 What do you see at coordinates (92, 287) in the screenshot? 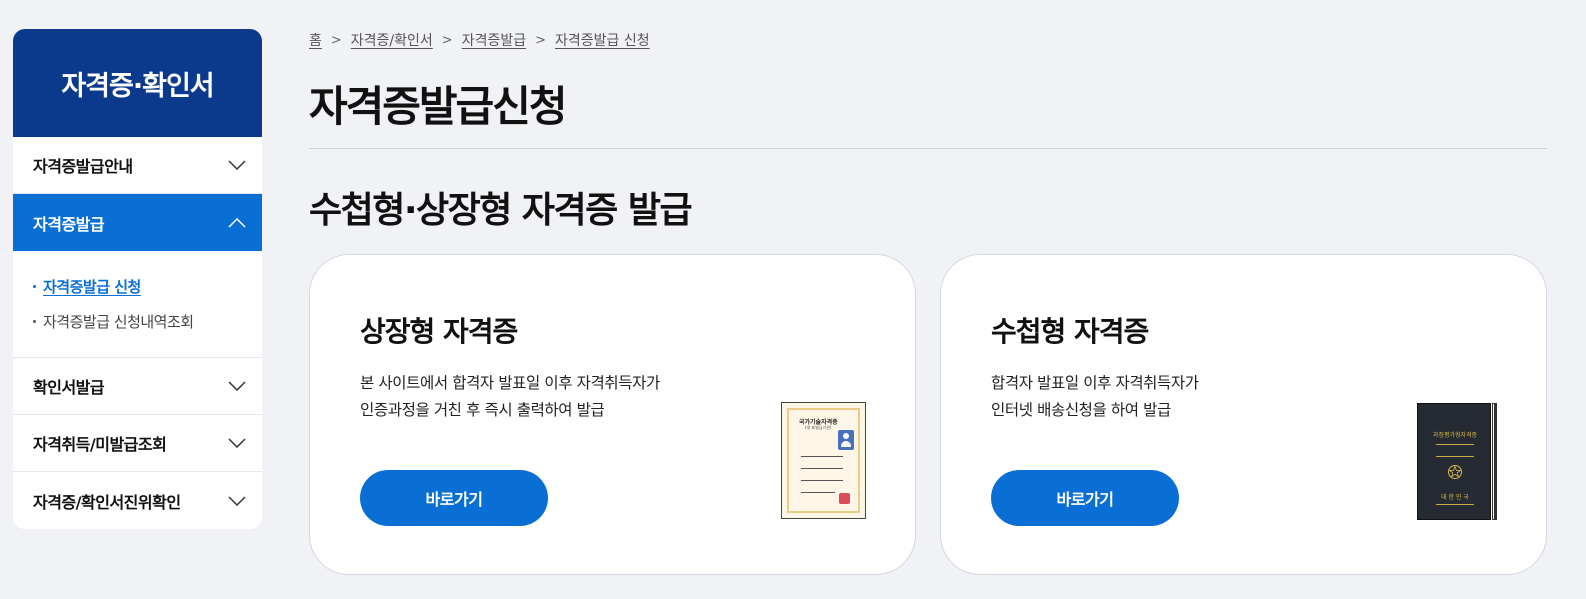
I see `submenu-item-label: 자격증발급 신청` at bounding box center [92, 287].